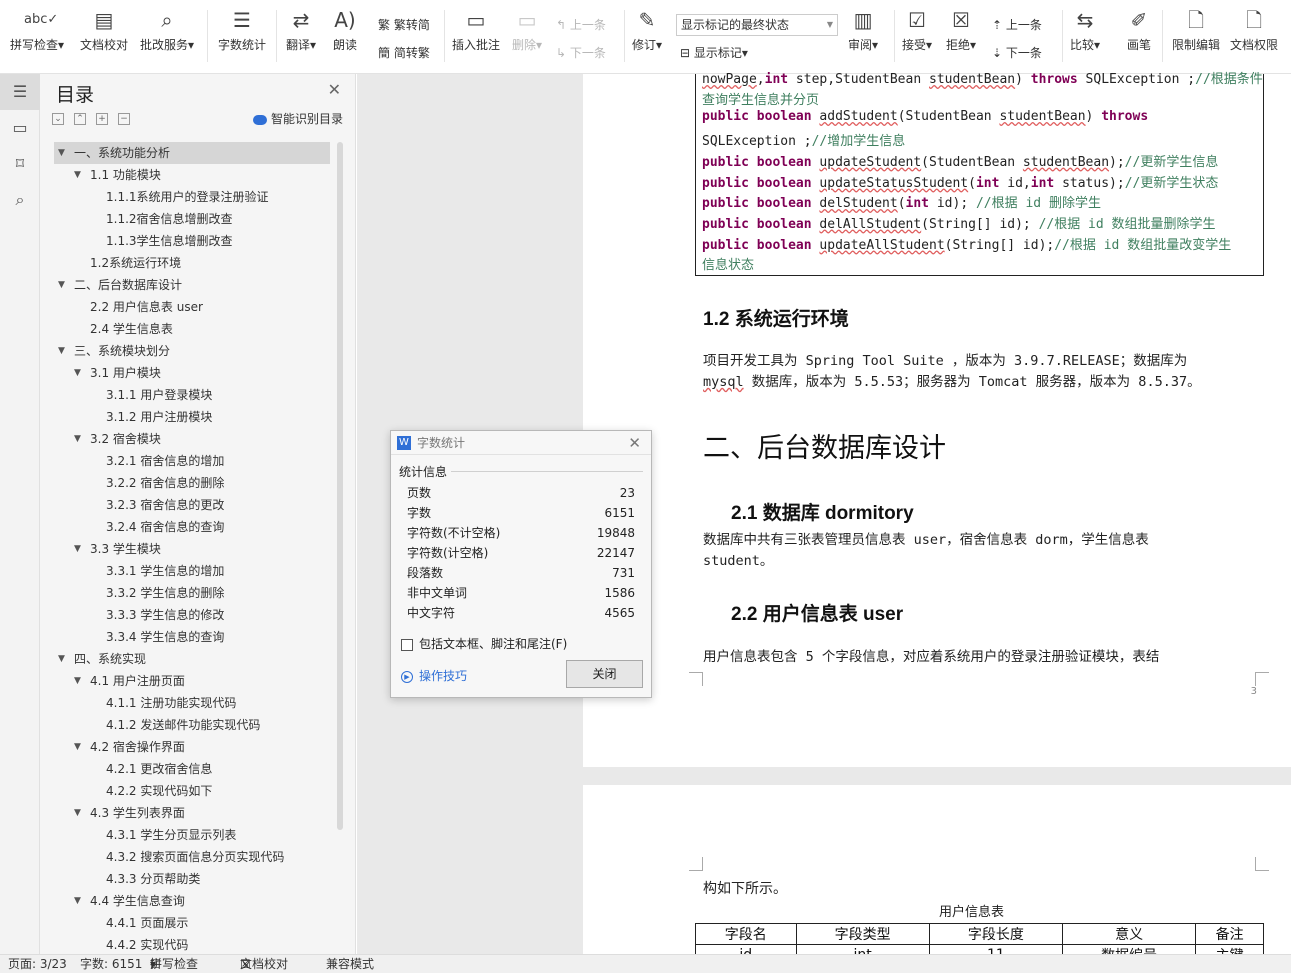 This screenshot has width=1291, height=974. I want to click on toc-item: ▼ 3.1 用户模块, so click(192, 373).